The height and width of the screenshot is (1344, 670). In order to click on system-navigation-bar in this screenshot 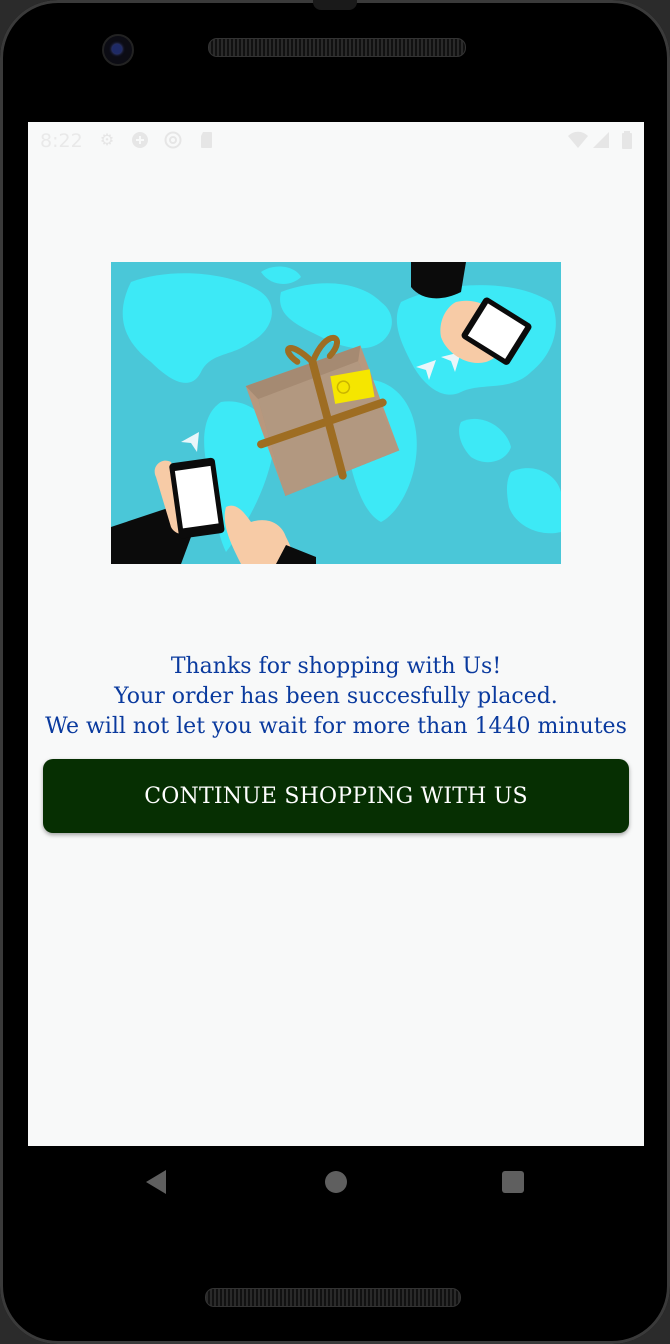, I will do `click(335, 1183)`.